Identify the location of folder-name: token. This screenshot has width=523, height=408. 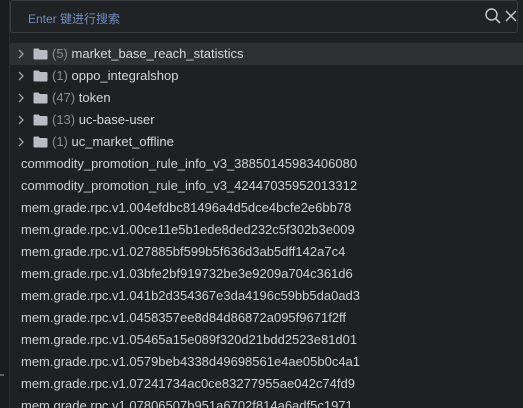
(94, 97).